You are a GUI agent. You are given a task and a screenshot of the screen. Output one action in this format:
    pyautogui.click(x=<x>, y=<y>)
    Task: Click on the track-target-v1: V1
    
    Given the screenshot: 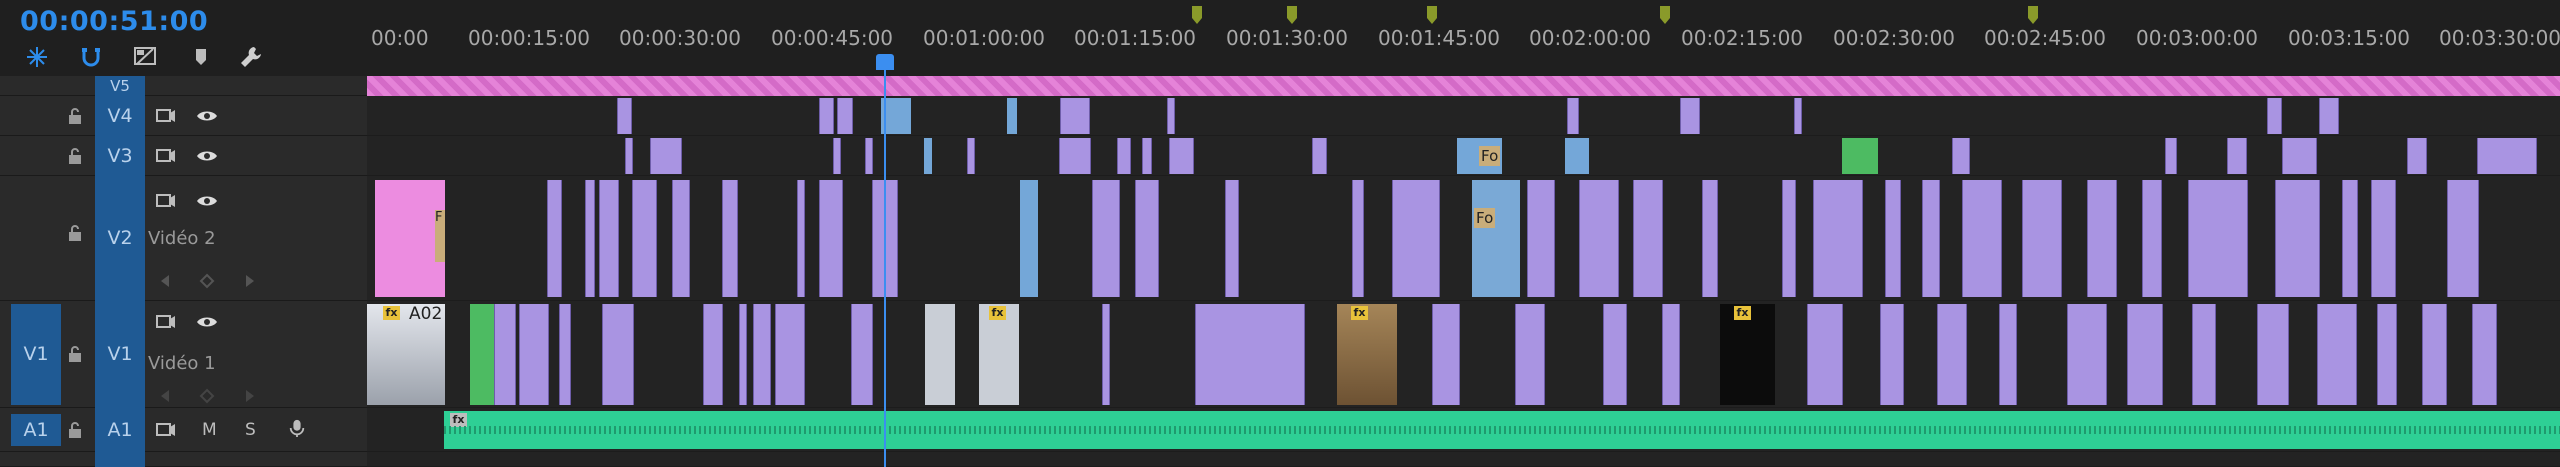 What is the action you would take?
    pyautogui.click(x=120, y=354)
    